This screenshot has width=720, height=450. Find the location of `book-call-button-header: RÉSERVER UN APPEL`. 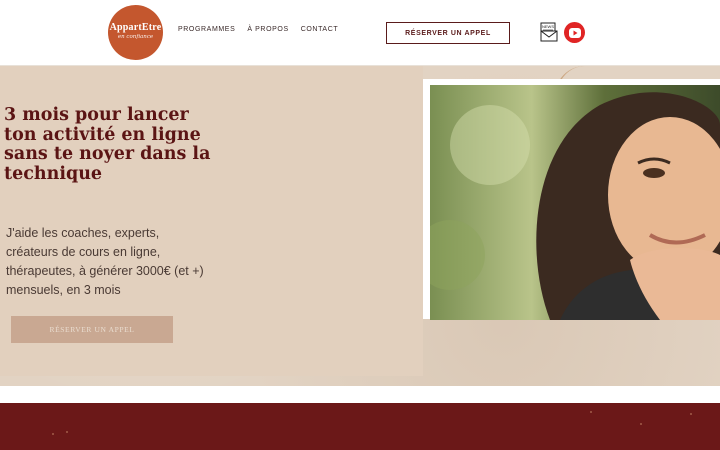

book-call-button-header: RÉSERVER UN APPEL is located at coordinates (448, 33).